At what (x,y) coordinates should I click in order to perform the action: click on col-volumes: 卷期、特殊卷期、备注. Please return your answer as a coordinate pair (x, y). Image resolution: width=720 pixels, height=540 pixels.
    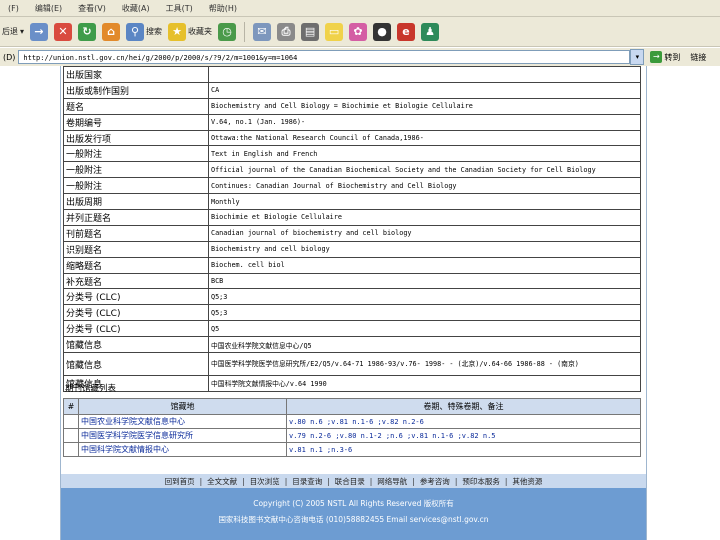
    Looking at the image, I should click on (463, 406).